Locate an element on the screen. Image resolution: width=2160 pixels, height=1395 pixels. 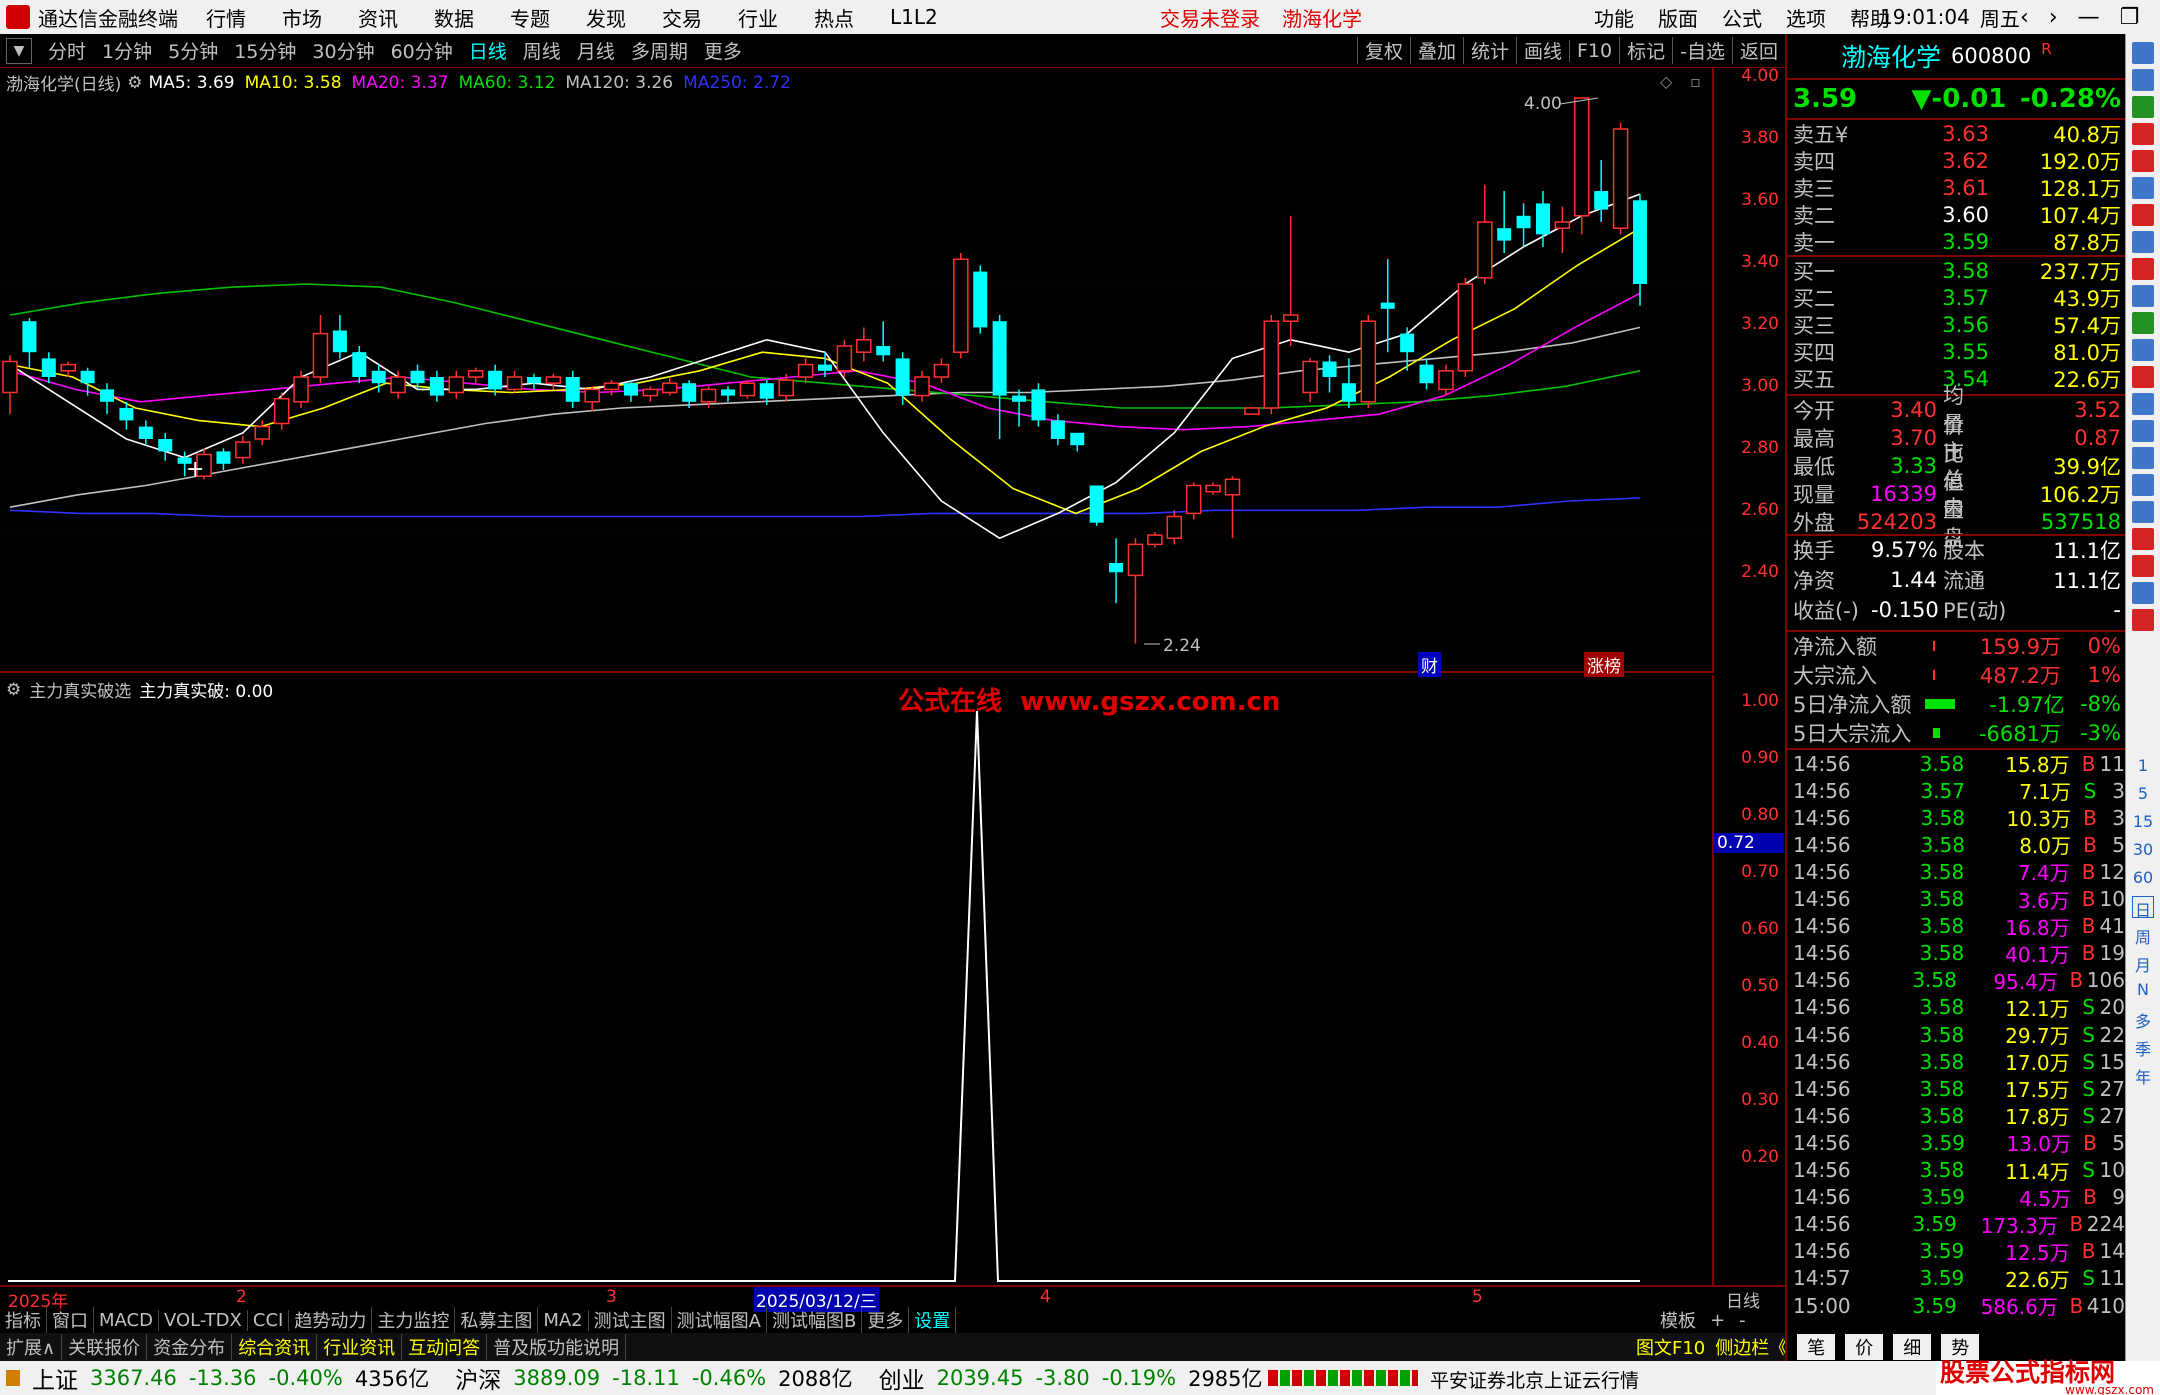
chart-tool-button: 返回 is located at coordinates (1758, 50).